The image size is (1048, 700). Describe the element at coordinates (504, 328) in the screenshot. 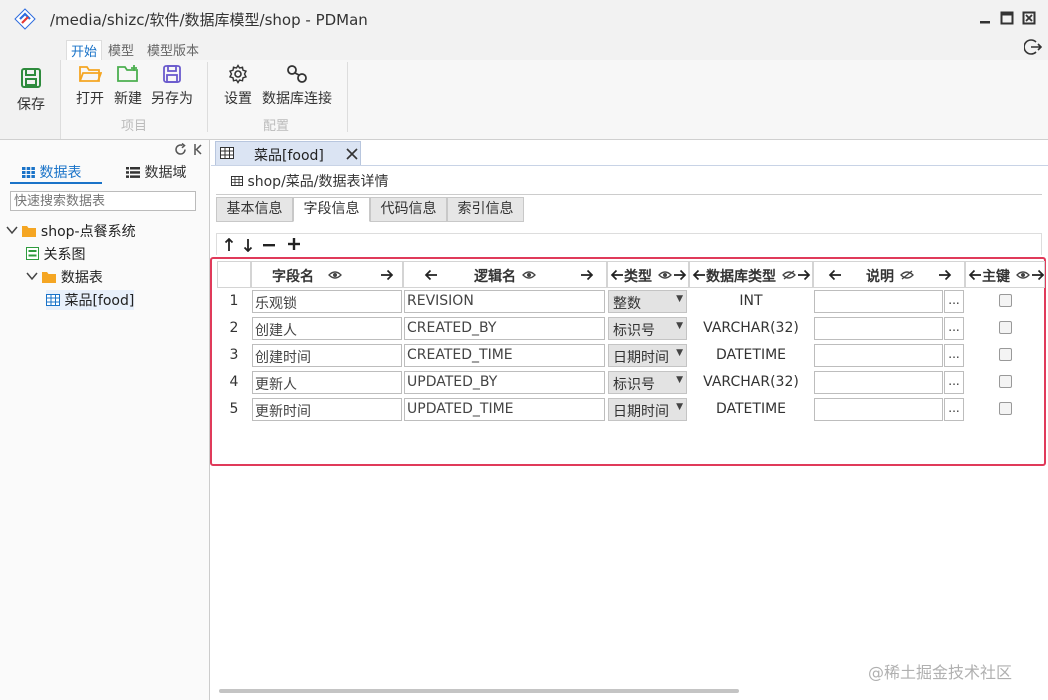

I see `logical-name-input: CREATED_BY` at that location.